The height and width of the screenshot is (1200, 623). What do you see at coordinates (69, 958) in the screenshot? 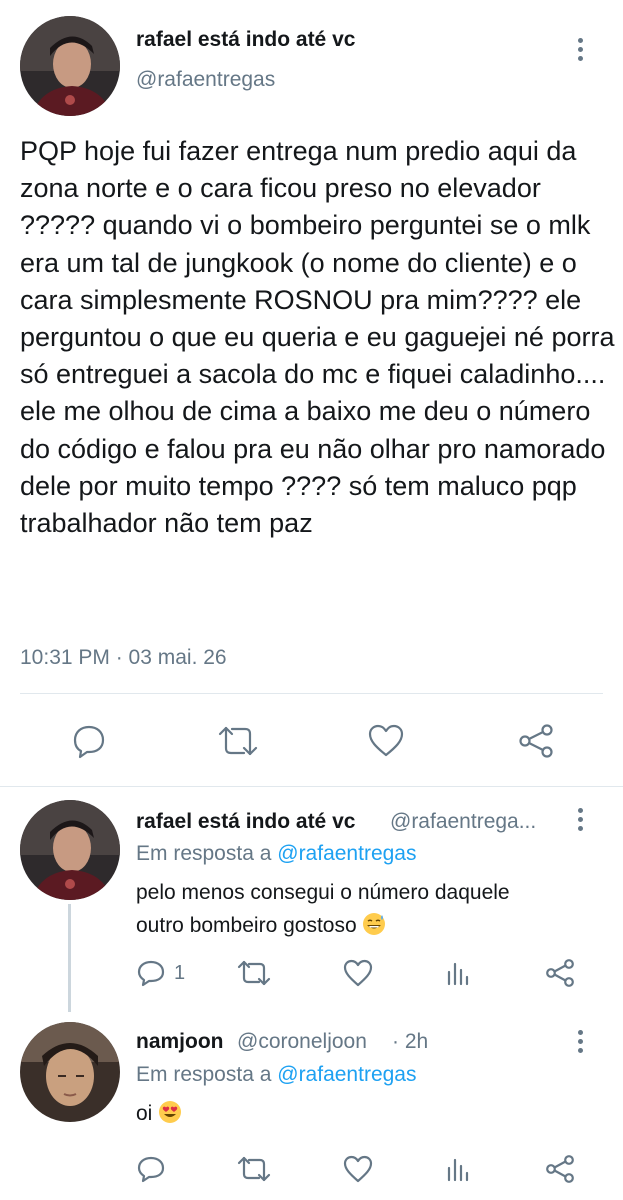
I see `thread-line` at bounding box center [69, 958].